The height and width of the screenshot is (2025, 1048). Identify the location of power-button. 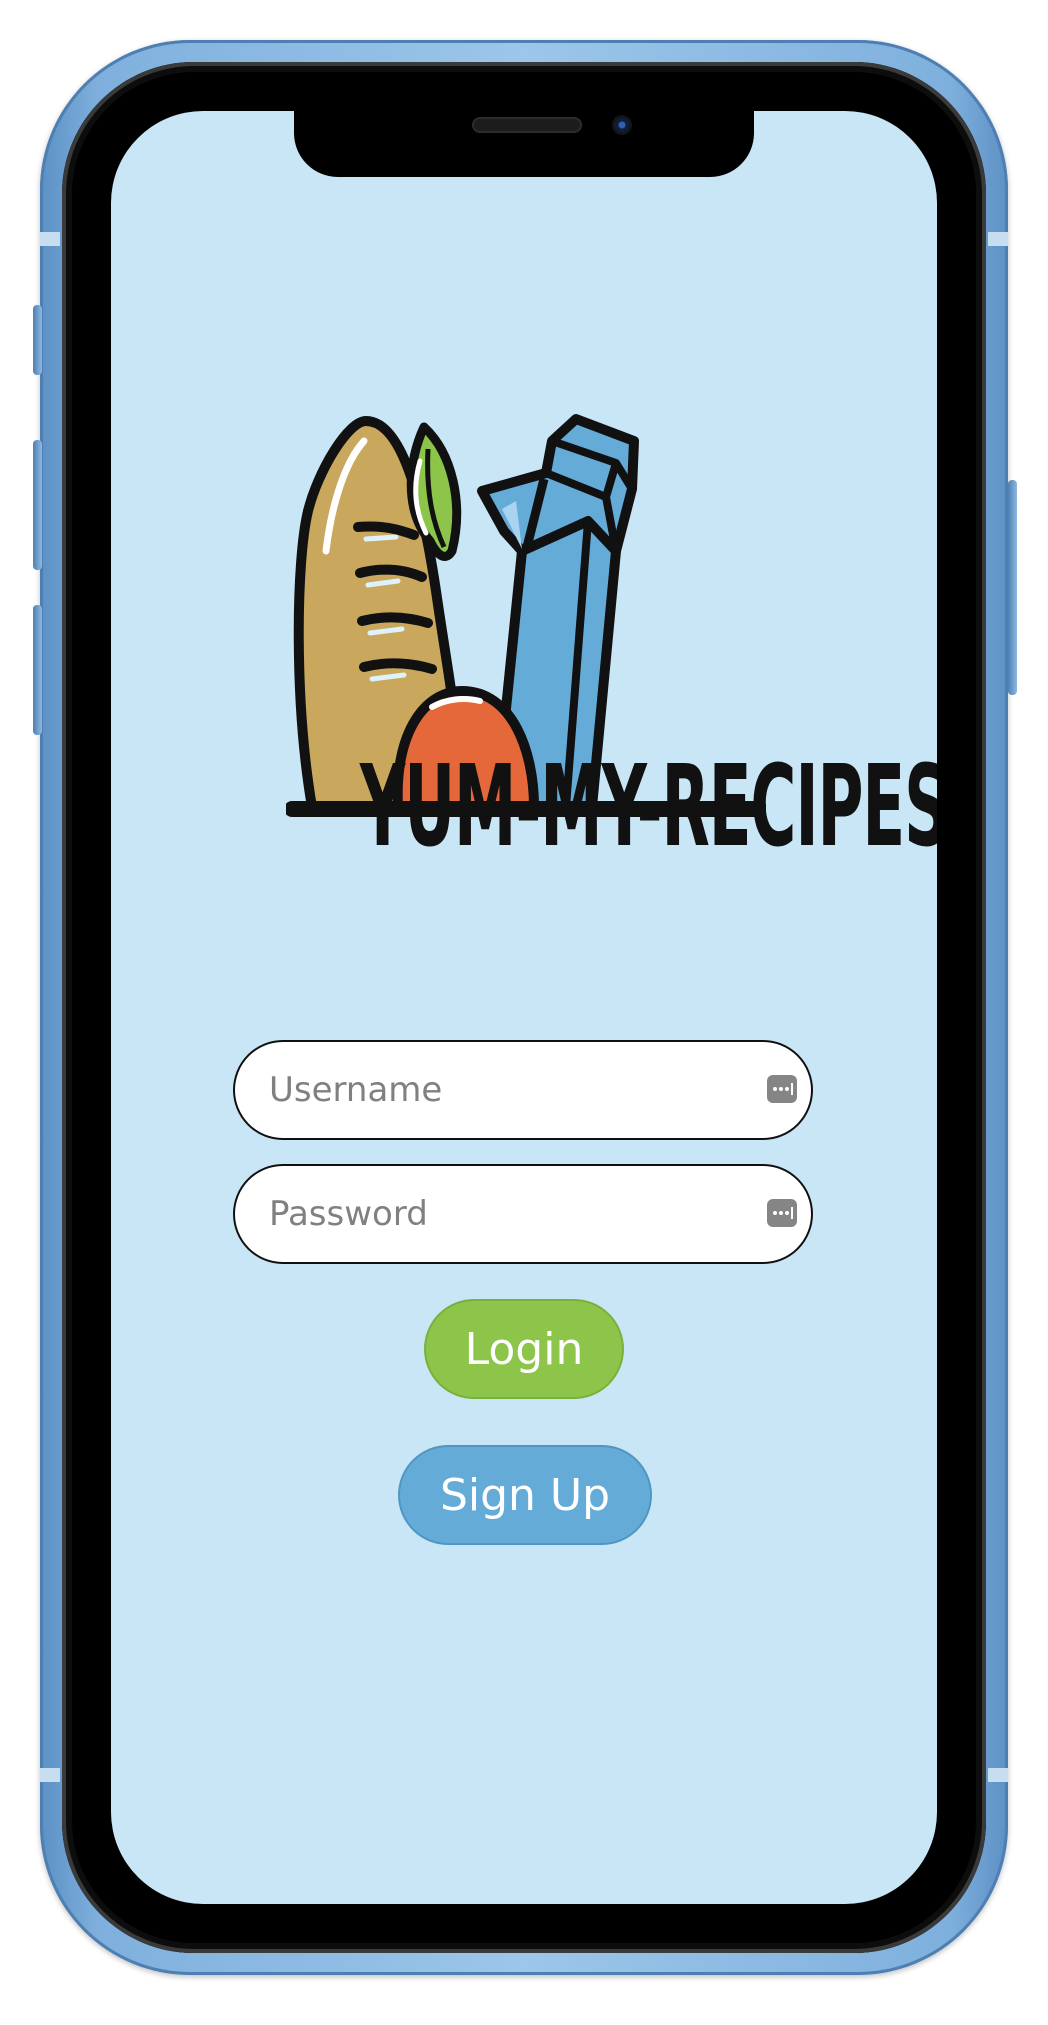
(1012, 587).